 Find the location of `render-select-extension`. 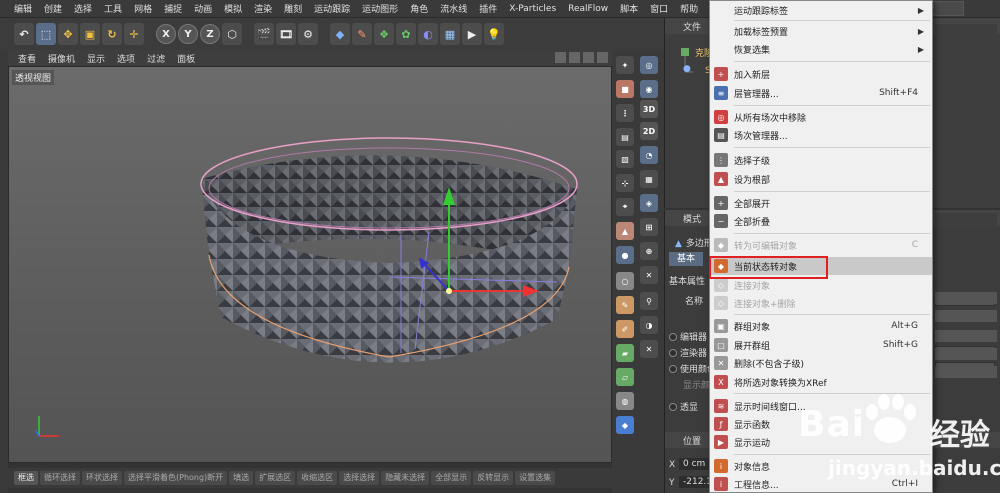

render-select-extension is located at coordinates (966, 354).